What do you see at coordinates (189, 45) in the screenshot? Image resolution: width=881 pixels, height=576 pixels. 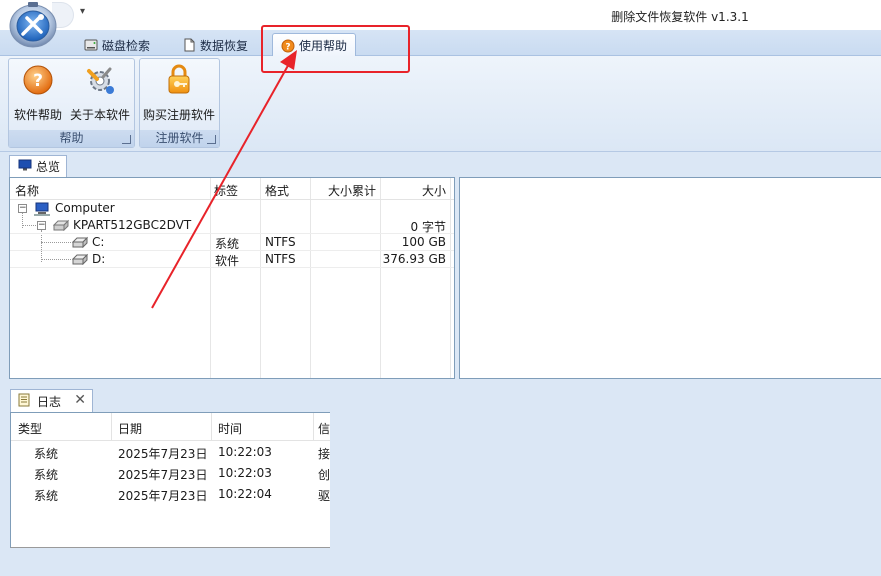 I see `document-icon` at bounding box center [189, 45].